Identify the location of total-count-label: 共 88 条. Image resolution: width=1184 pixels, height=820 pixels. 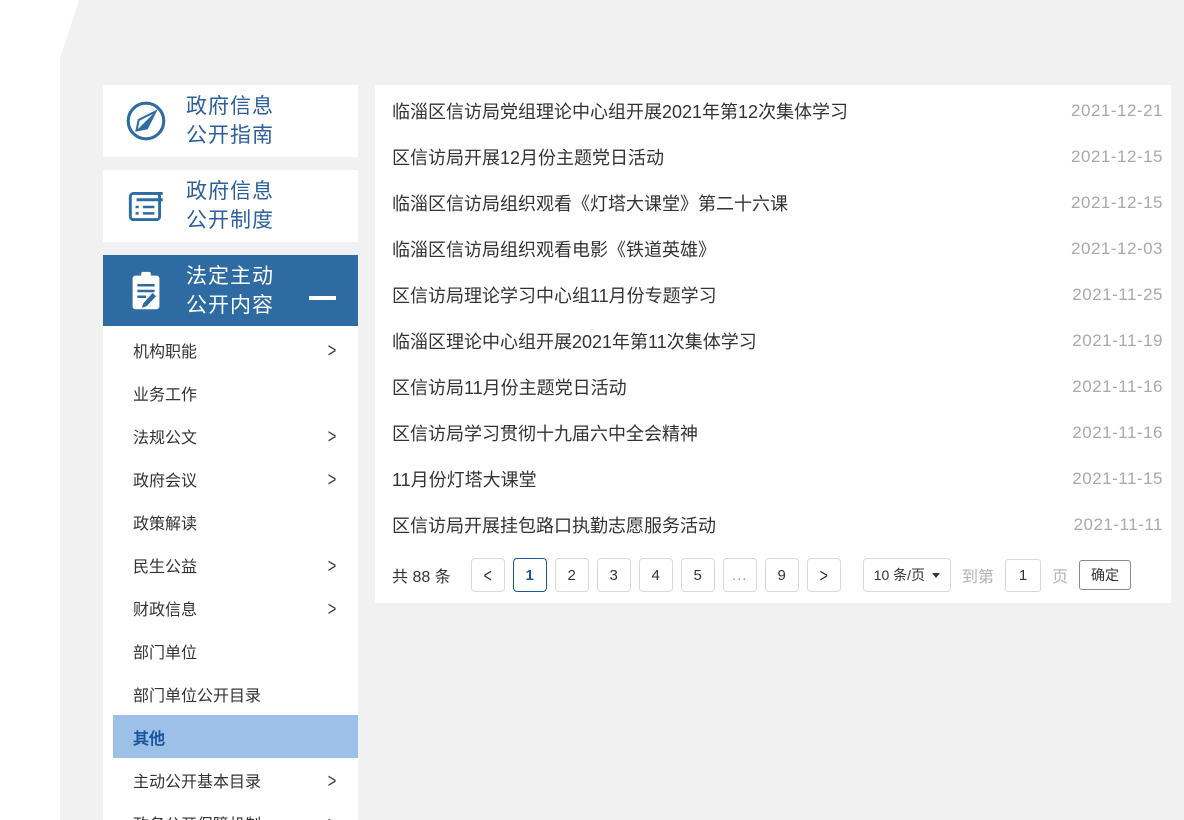
(421, 577).